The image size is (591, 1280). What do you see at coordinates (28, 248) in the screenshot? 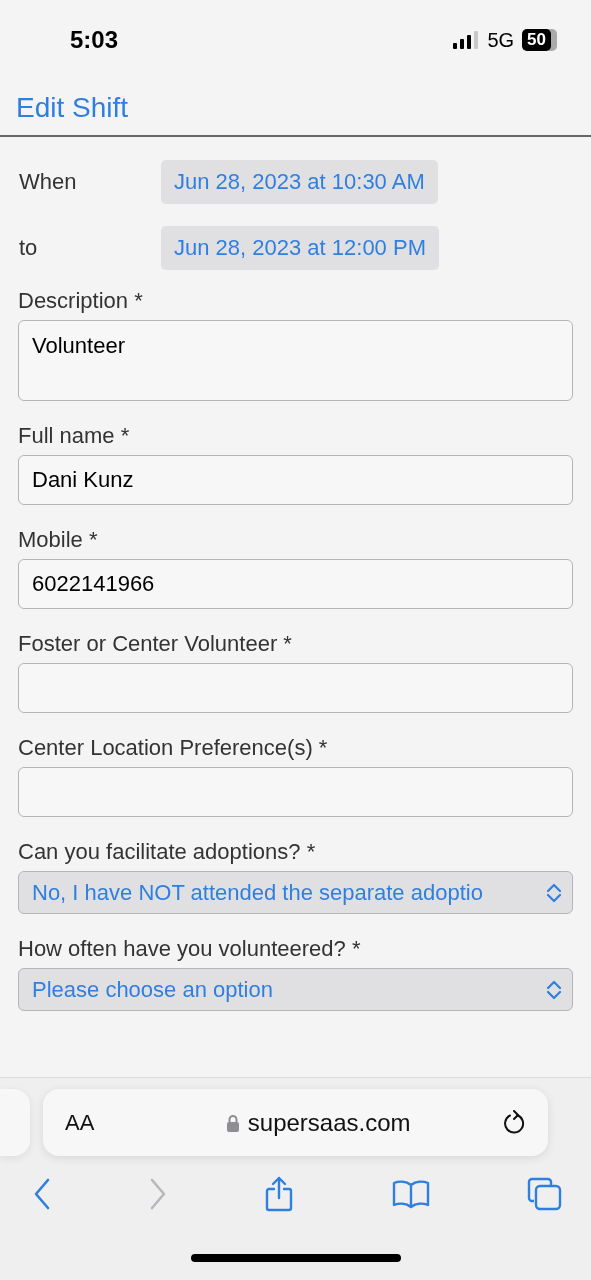
I see `date-label: to` at bounding box center [28, 248].